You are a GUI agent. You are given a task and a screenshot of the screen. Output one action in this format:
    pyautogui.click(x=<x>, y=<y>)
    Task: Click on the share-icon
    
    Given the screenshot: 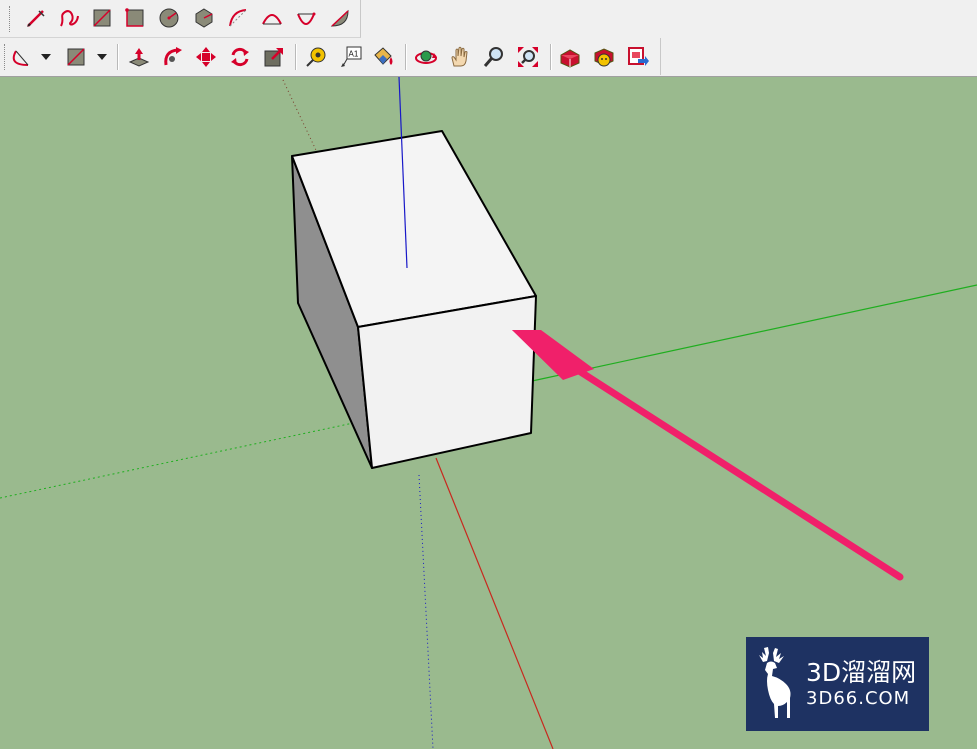 What is the action you would take?
    pyautogui.click(x=638, y=56)
    